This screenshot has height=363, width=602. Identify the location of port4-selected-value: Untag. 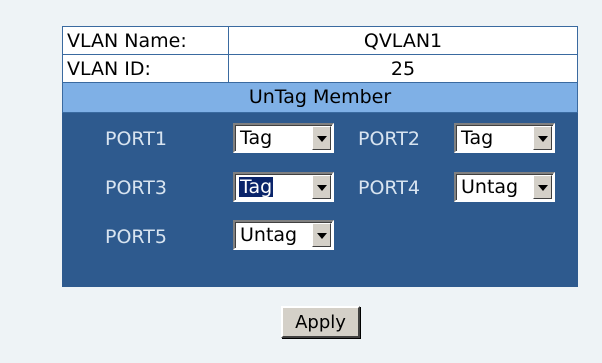
(490, 187).